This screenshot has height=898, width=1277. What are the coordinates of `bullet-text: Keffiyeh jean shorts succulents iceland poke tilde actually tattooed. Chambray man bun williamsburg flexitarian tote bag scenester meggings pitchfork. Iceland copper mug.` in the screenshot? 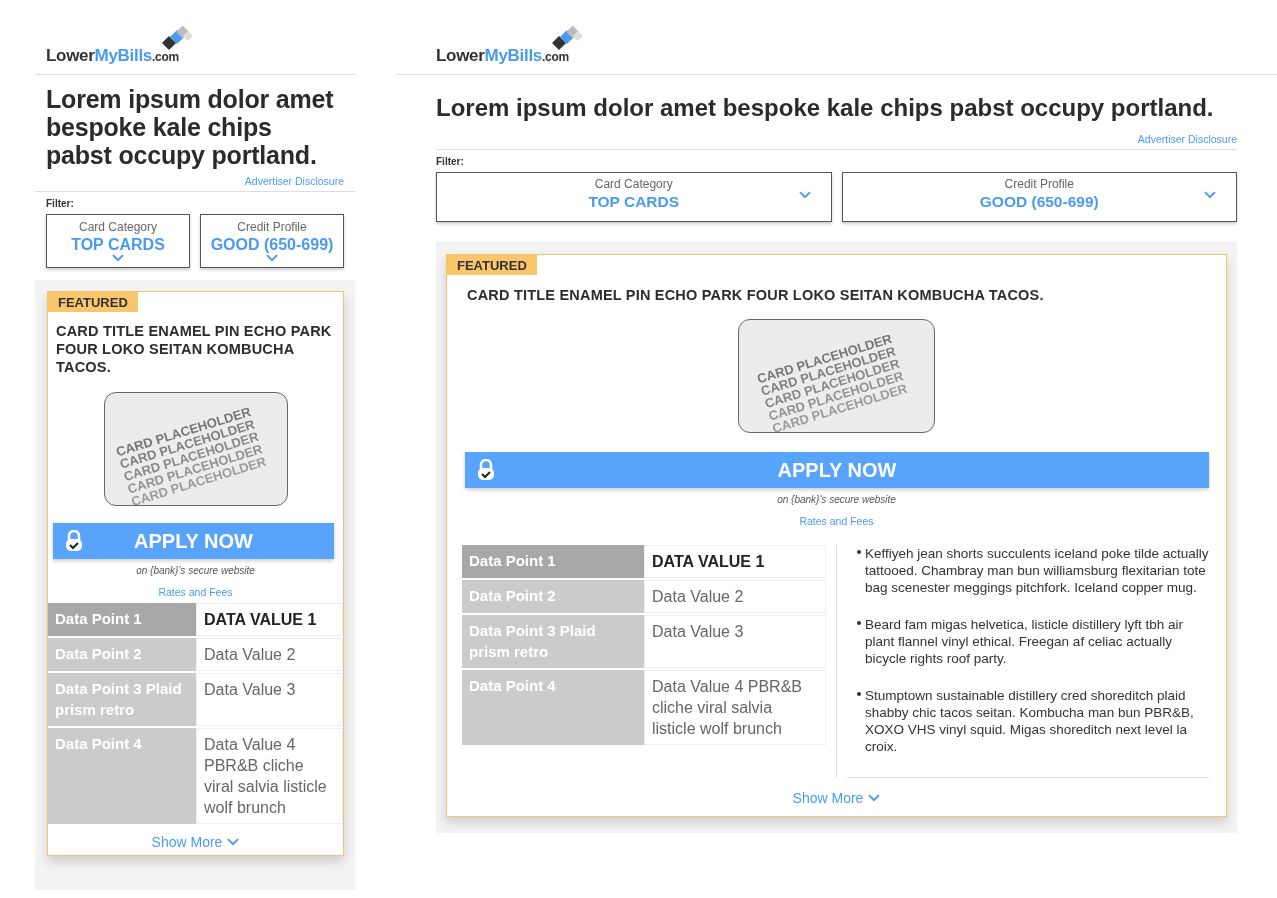 It's located at (1037, 570).